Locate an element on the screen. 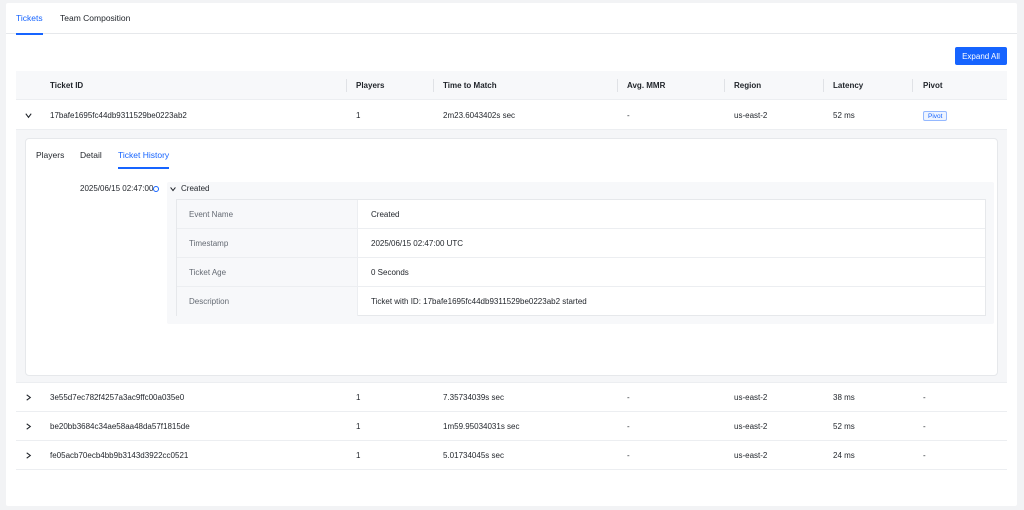 This screenshot has width=1024, height=510. detail-value: 0 Seconds is located at coordinates (390, 272).